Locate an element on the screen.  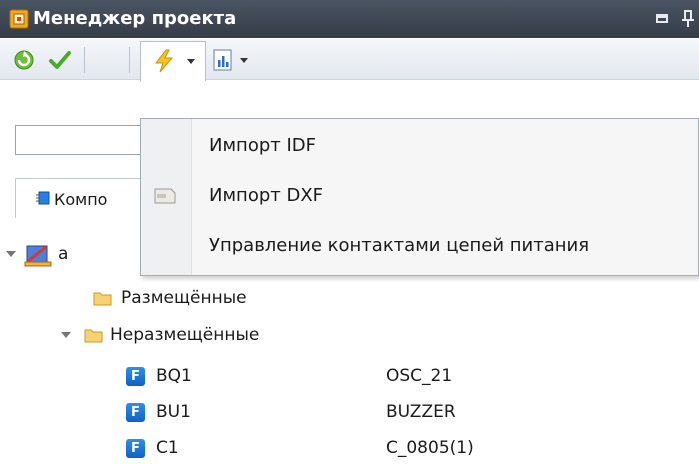
import-dropdown-button is located at coordinates (173, 61).